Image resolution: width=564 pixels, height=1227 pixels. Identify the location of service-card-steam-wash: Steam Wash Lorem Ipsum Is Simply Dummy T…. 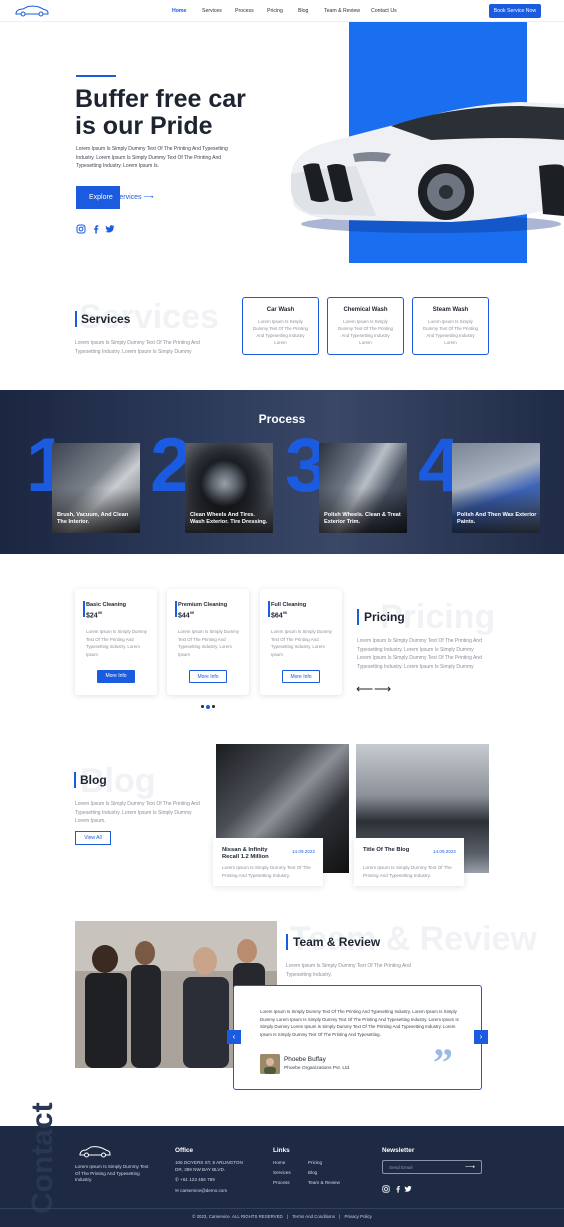
(450, 326).